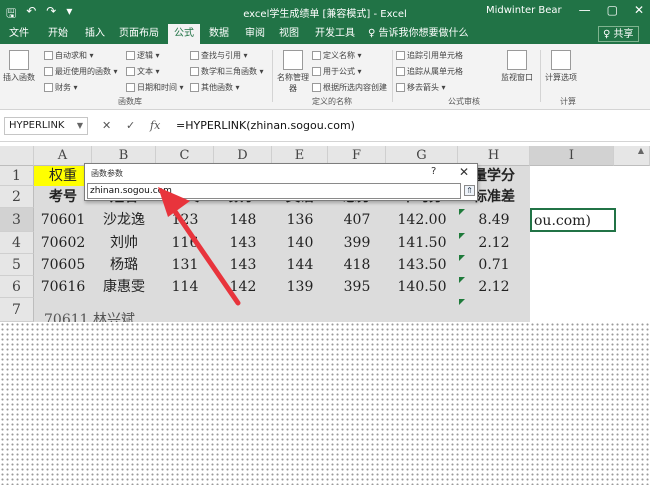  Describe the element at coordinates (300, 243) in the screenshot. I see `cell-english: 140` at that location.